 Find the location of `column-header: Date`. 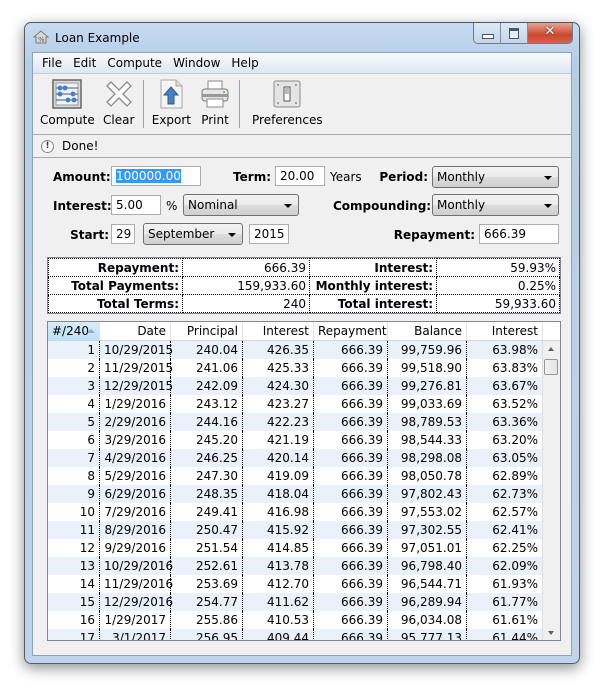

column-header: Date is located at coordinates (135, 331).